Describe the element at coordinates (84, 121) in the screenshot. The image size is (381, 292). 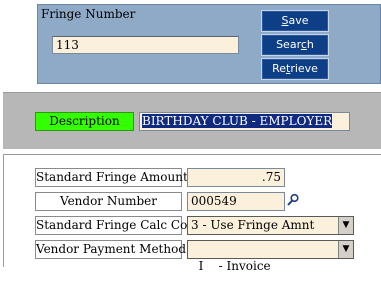
I see `description-button: Description` at that location.